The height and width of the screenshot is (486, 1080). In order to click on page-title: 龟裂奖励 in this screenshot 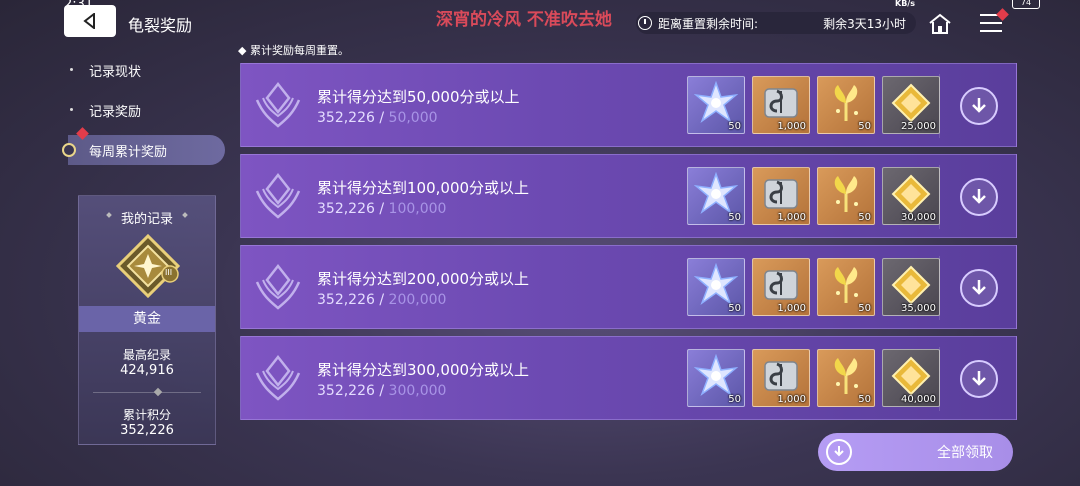, I will do `click(160, 25)`.